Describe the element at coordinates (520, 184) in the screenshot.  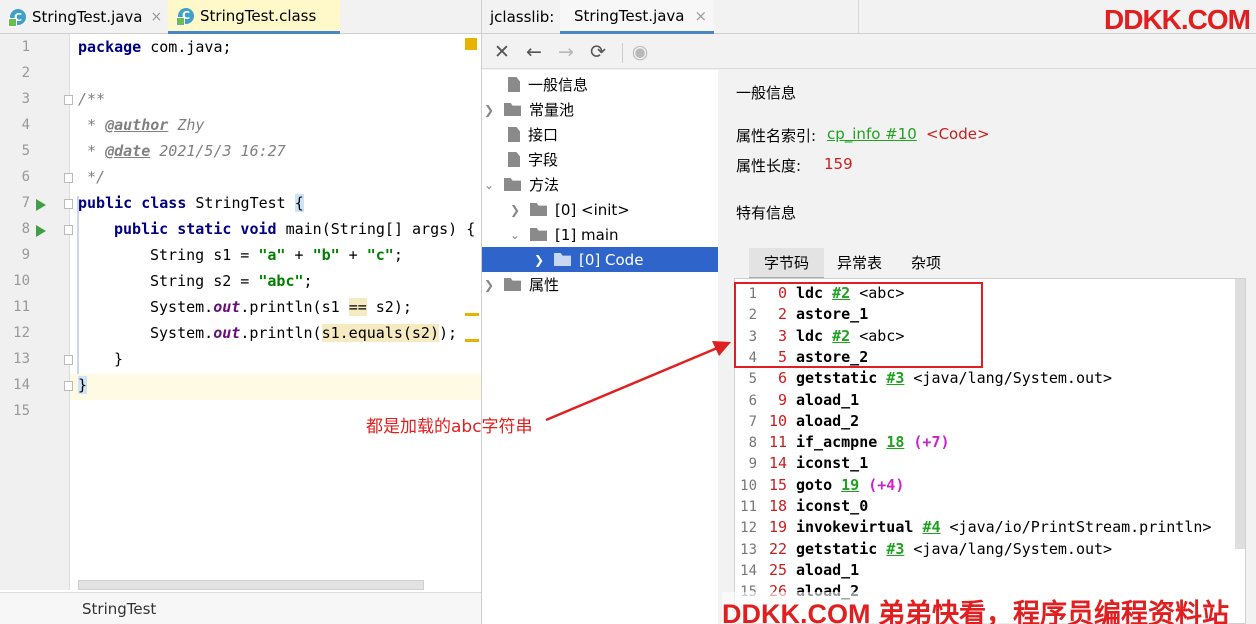
I see `tree-item-methods: ⌄ 方法` at that location.